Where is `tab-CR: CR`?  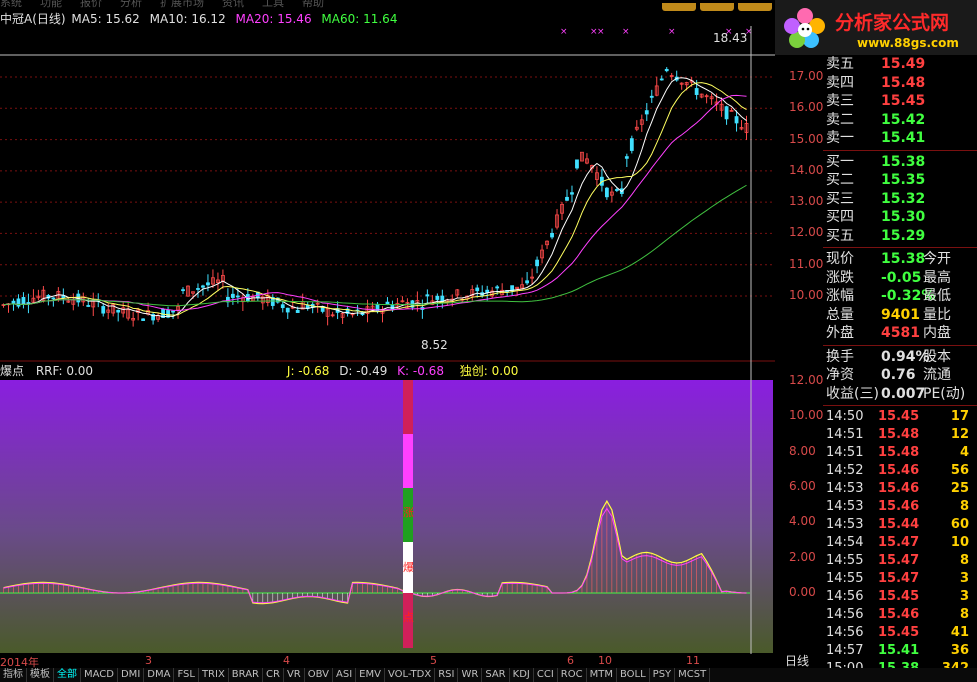 tab-CR: CR is located at coordinates (273, 675).